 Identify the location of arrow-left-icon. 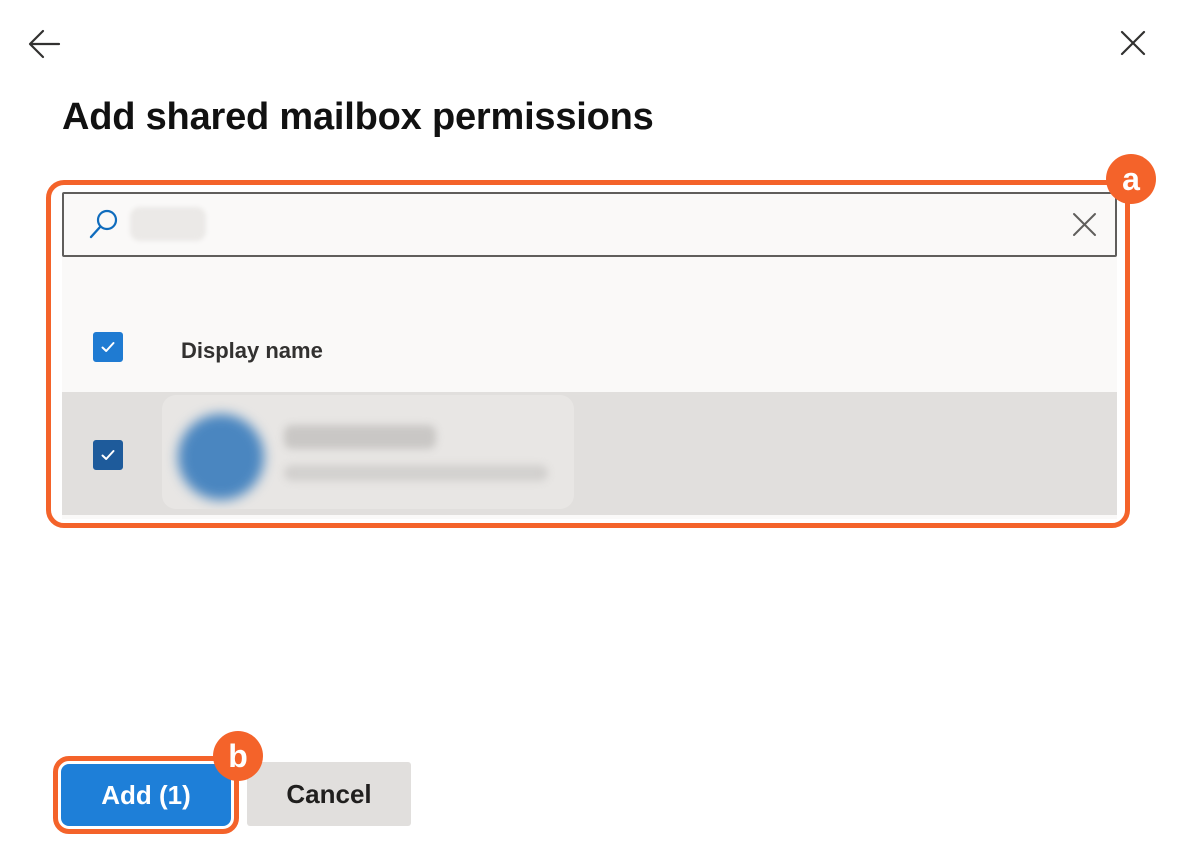
(44, 44).